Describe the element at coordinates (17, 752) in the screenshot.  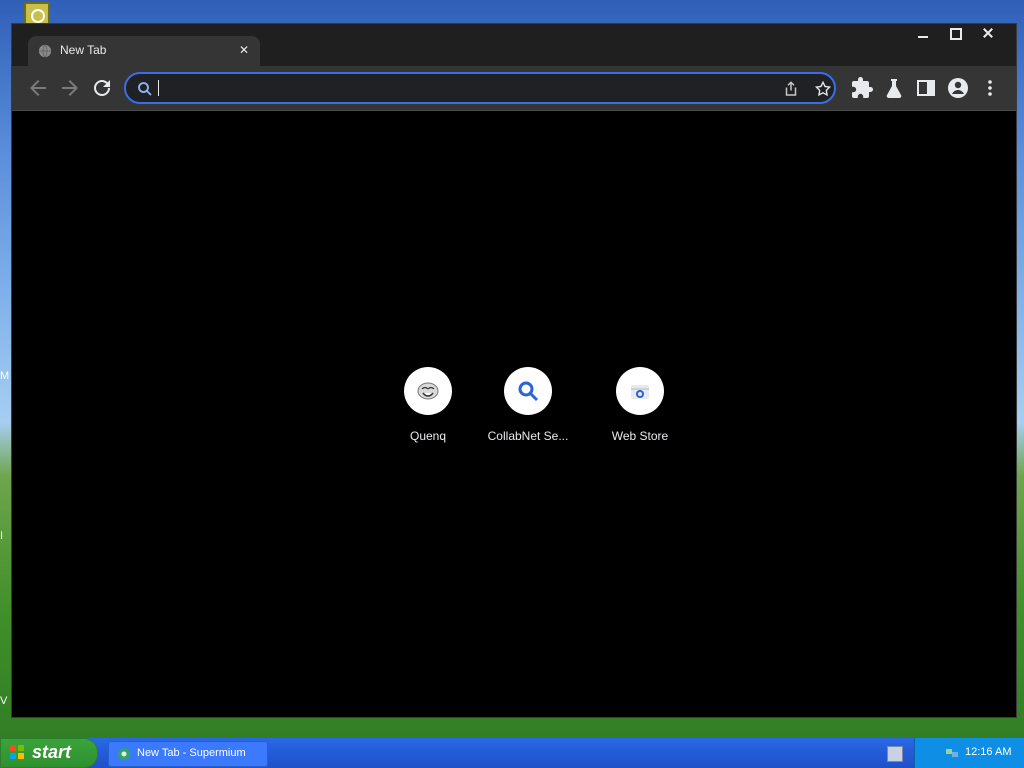
I see `windows-logo-icon` at that location.